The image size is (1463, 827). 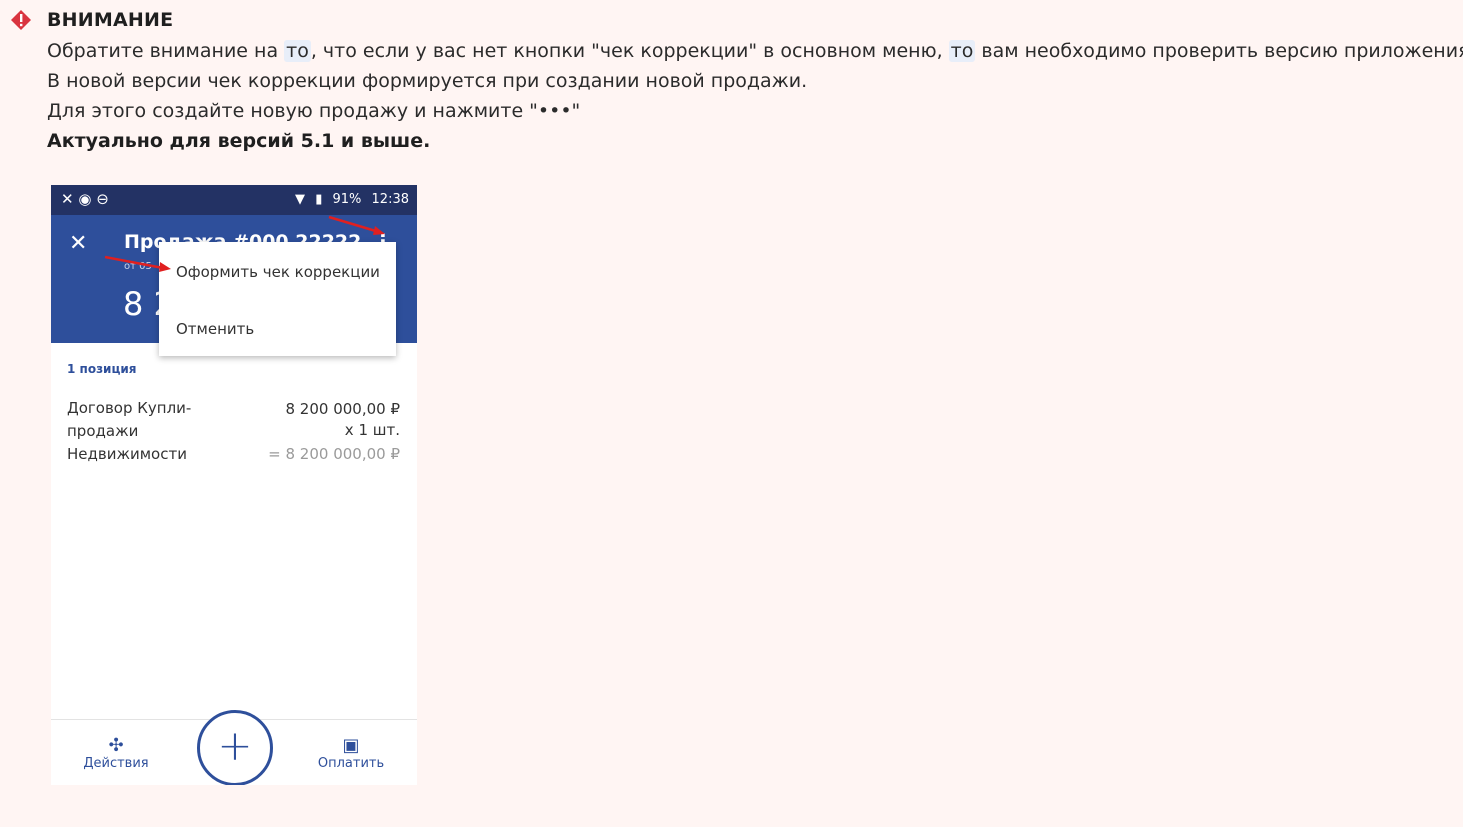 I want to click on add-item-button: +, so click(x=235, y=747).